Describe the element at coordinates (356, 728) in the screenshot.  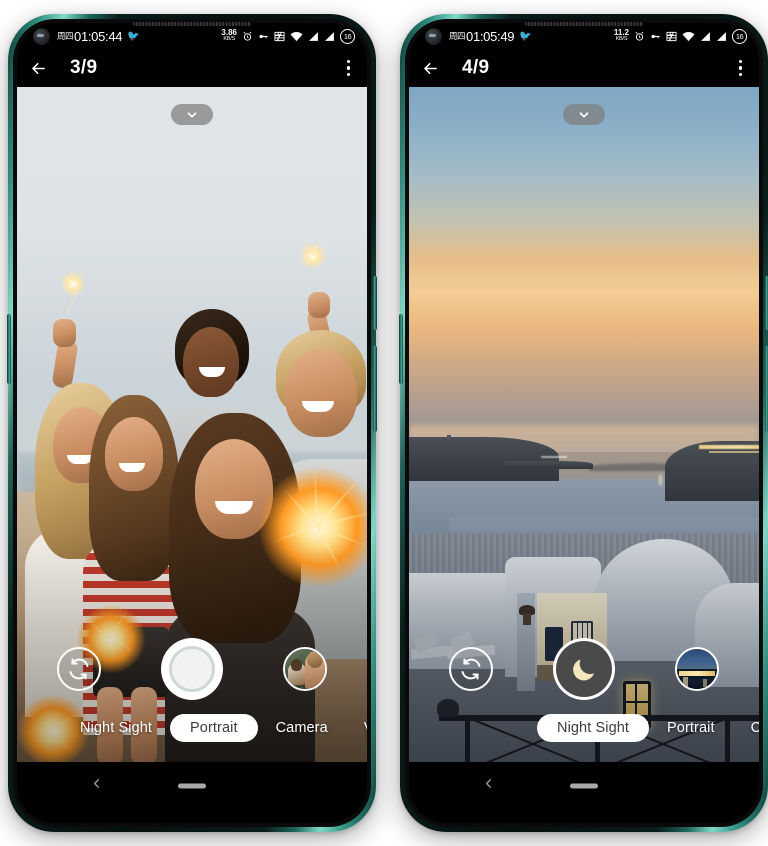
I see `camera-mode-video: Video` at that location.